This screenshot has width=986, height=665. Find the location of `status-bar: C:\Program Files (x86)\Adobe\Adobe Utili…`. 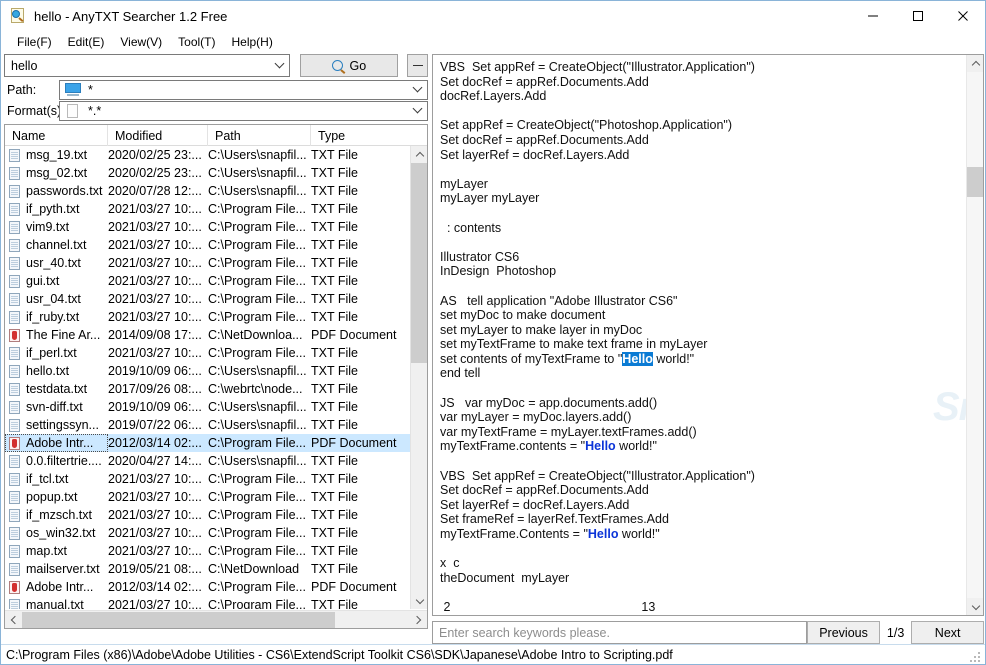

status-bar: C:\Program Files (x86)\Adobe\Adobe Utili… is located at coordinates (493, 654).